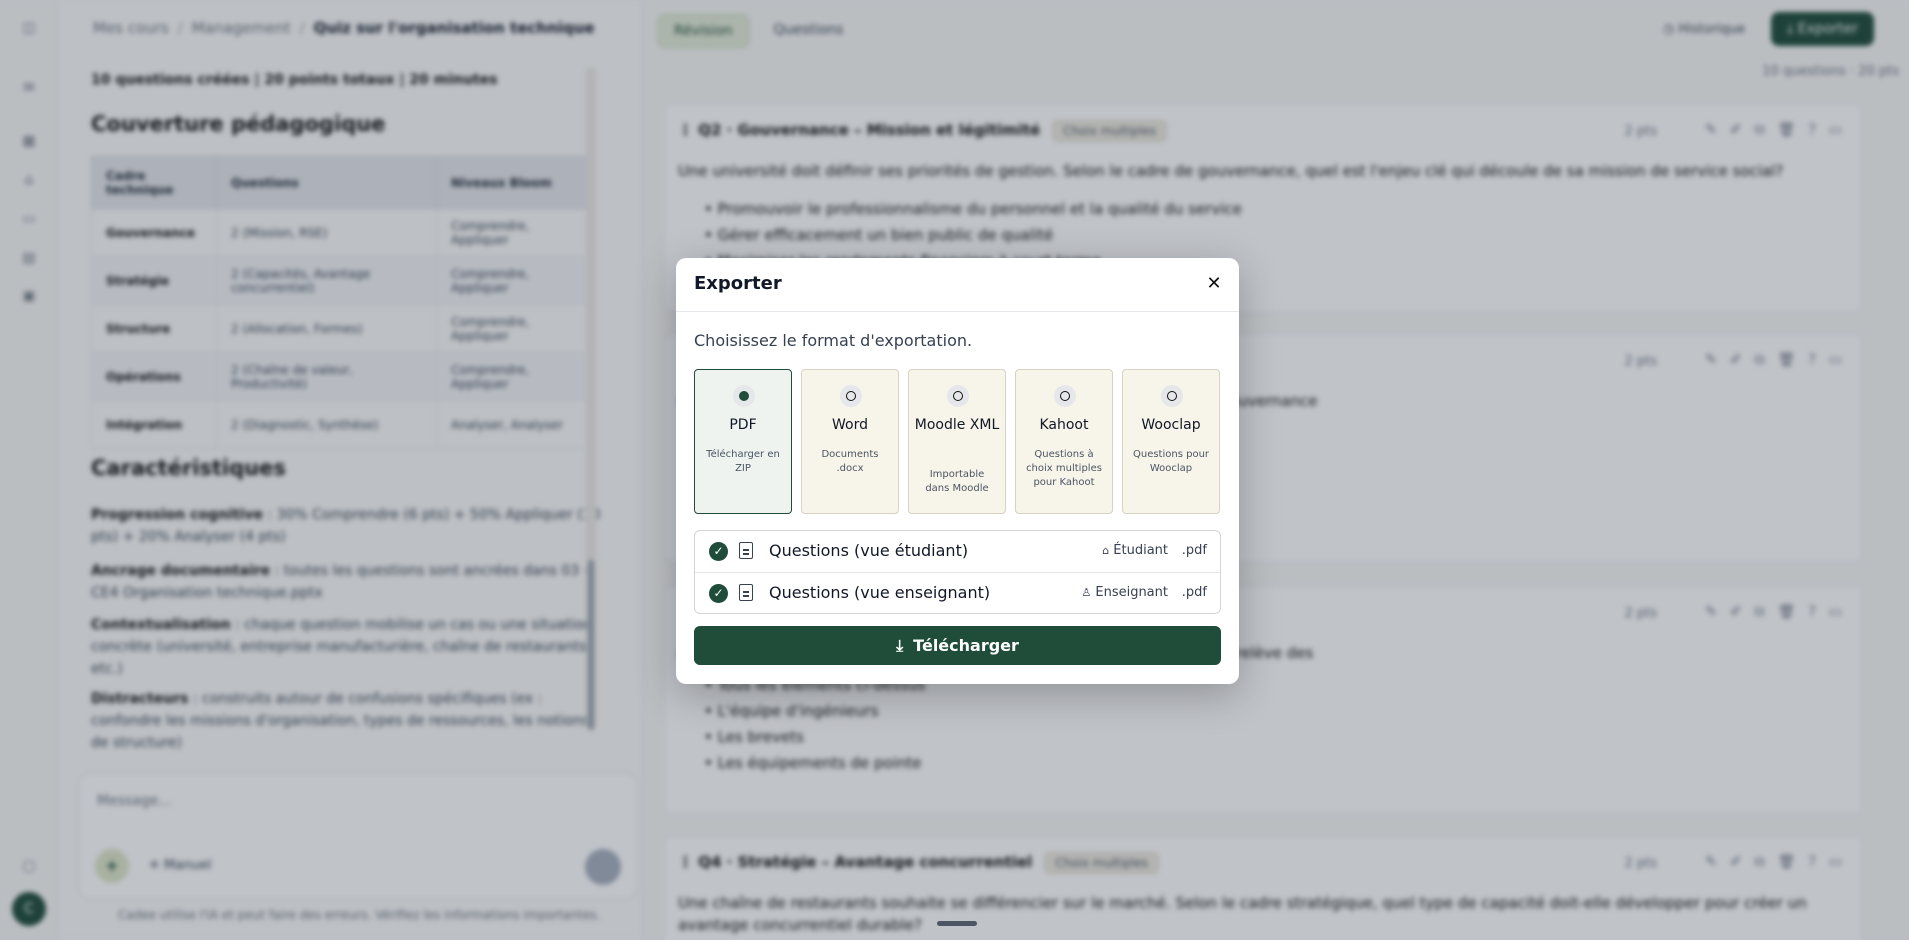 Image resolution: width=1909 pixels, height=940 pixels. I want to click on file-label: Questions (vue étudiant), so click(869, 550).